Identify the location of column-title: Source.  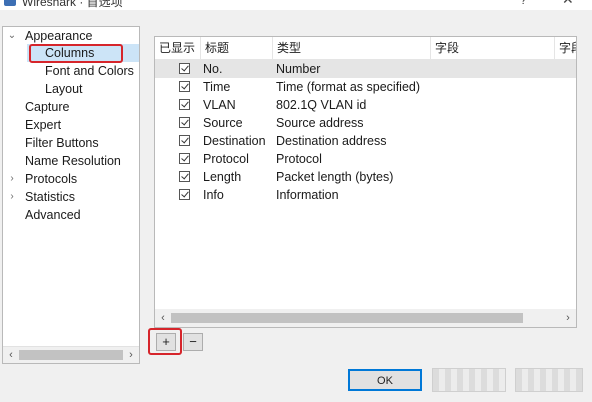
(223, 123).